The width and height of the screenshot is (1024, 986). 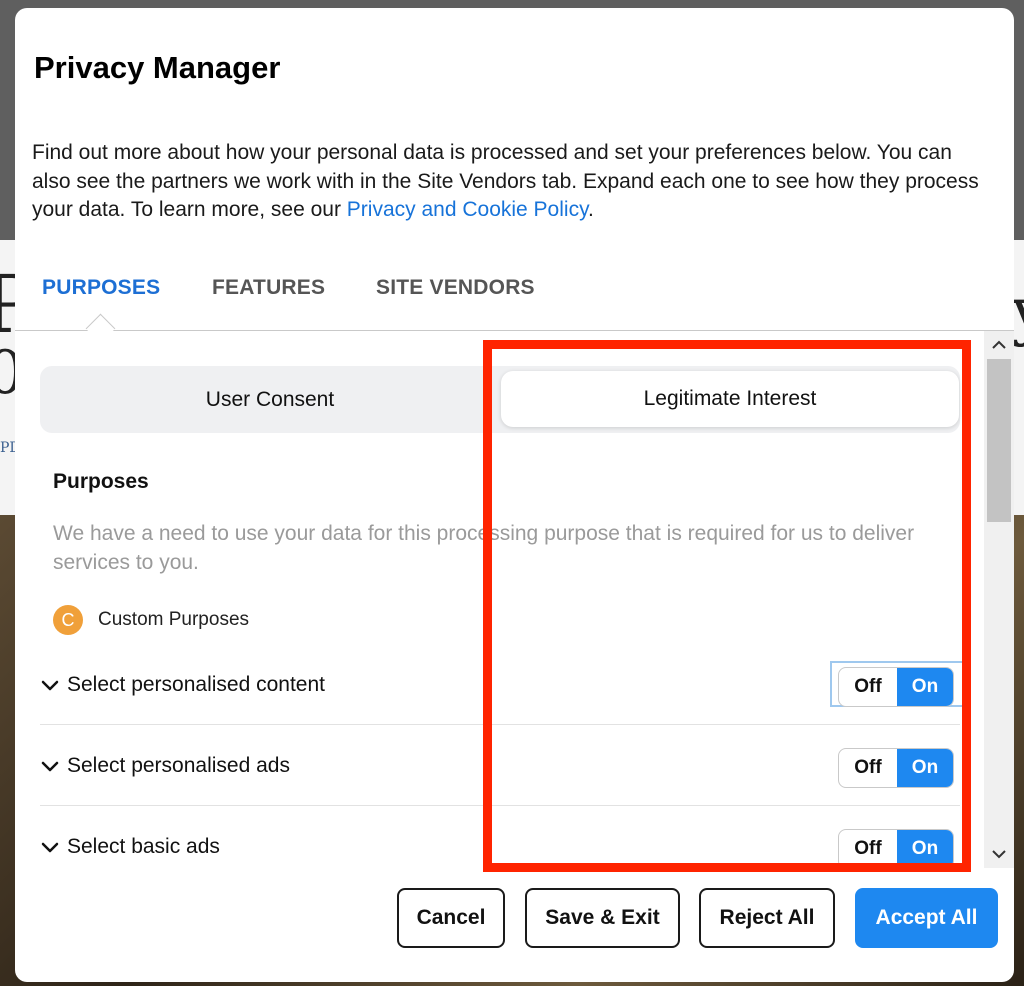 What do you see at coordinates (602, 918) in the screenshot?
I see `save-exit-button: Save & Exit` at bounding box center [602, 918].